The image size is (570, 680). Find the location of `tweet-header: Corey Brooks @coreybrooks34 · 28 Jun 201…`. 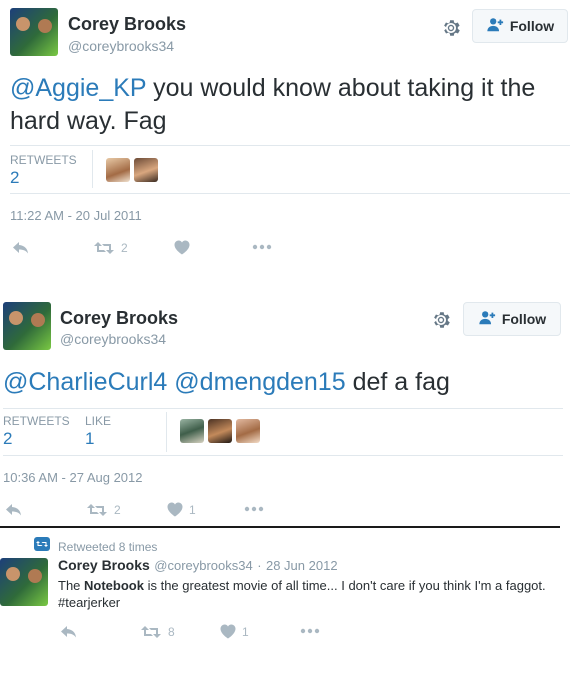

tweet-header: Corey Brooks @coreybrooks34 · 28 Jun 201… is located at coordinates (198, 566).